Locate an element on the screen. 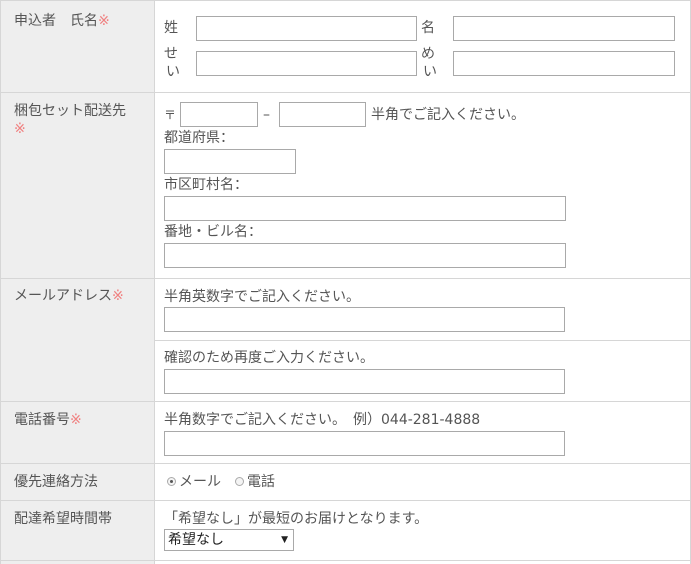 The image size is (691, 564). city-label: 市区町村名： is located at coordinates (206, 185).